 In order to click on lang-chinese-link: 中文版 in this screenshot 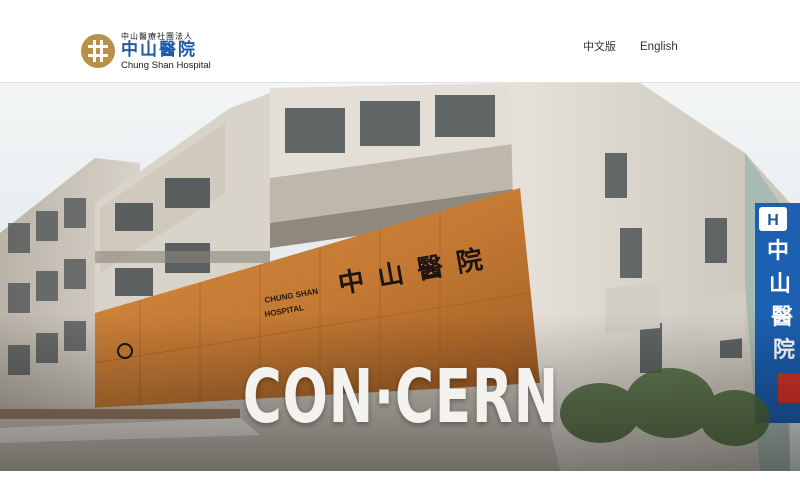, I will do `click(599, 47)`.